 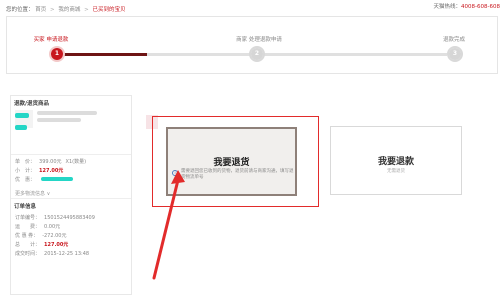 I want to click on refund-only-option: 我要退款 无需退货, so click(x=396, y=160).